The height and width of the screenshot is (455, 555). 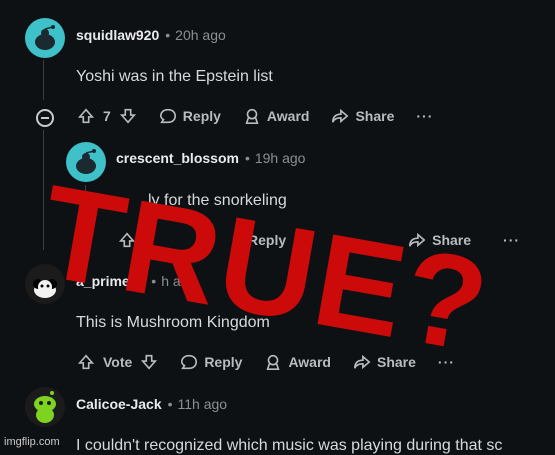 I want to click on collapse-thread-button, so click(x=45, y=118).